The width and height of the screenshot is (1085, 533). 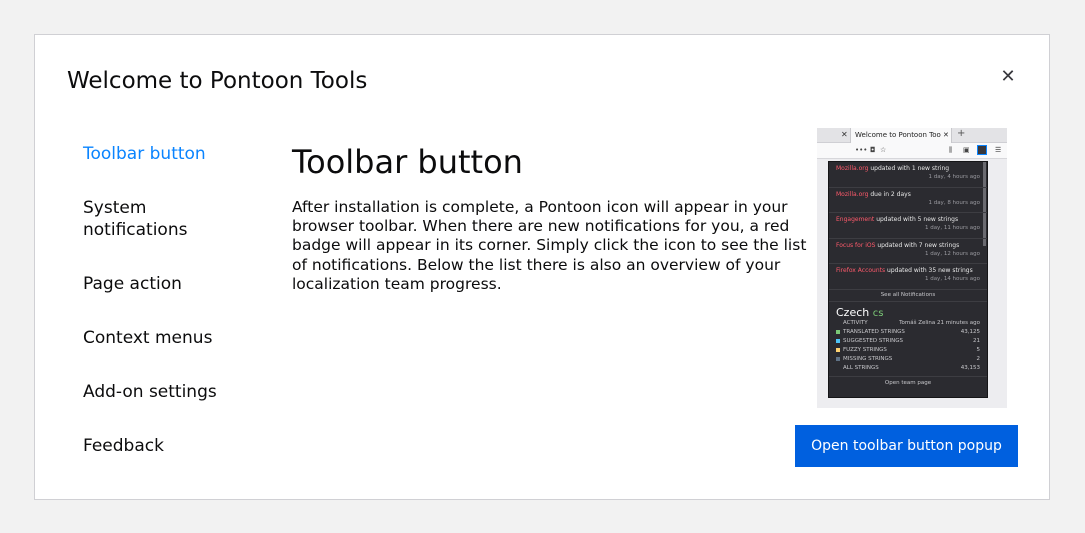 I want to click on preview-new-tab-icon: +, so click(x=961, y=133).